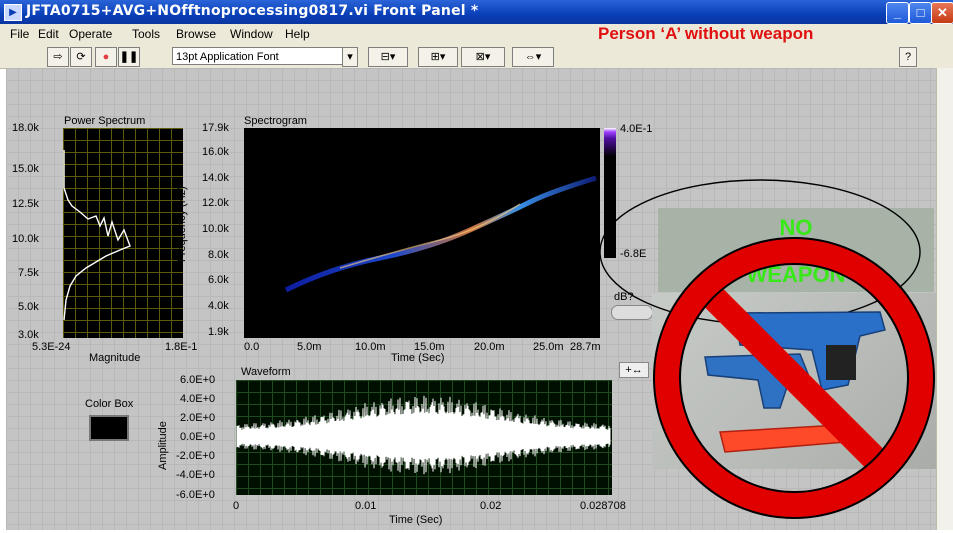  I want to click on waveform-line, so click(423, 435).